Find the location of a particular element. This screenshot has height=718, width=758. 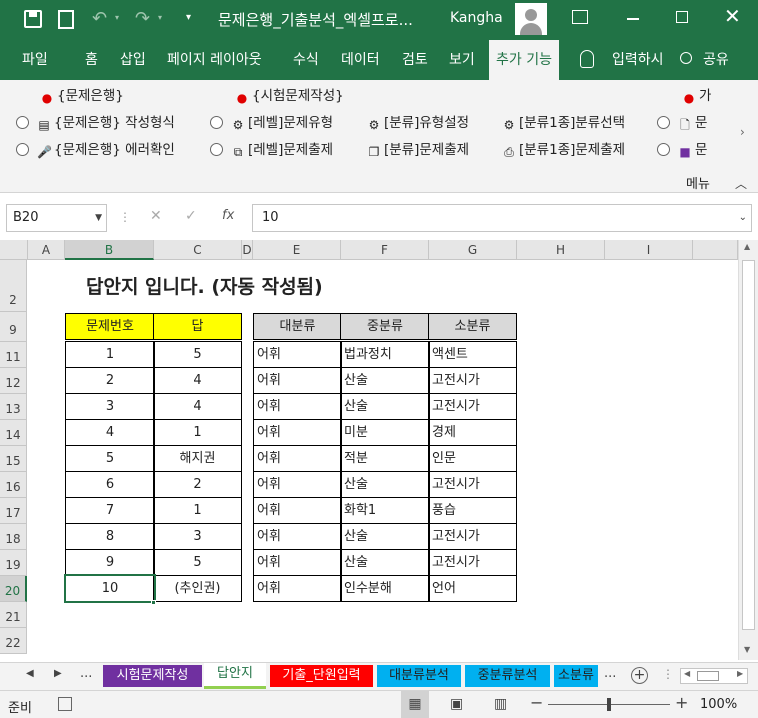

ribbon-btn-class1-issue: ⎙ [분류1종]문제출제 is located at coordinates (563, 150).